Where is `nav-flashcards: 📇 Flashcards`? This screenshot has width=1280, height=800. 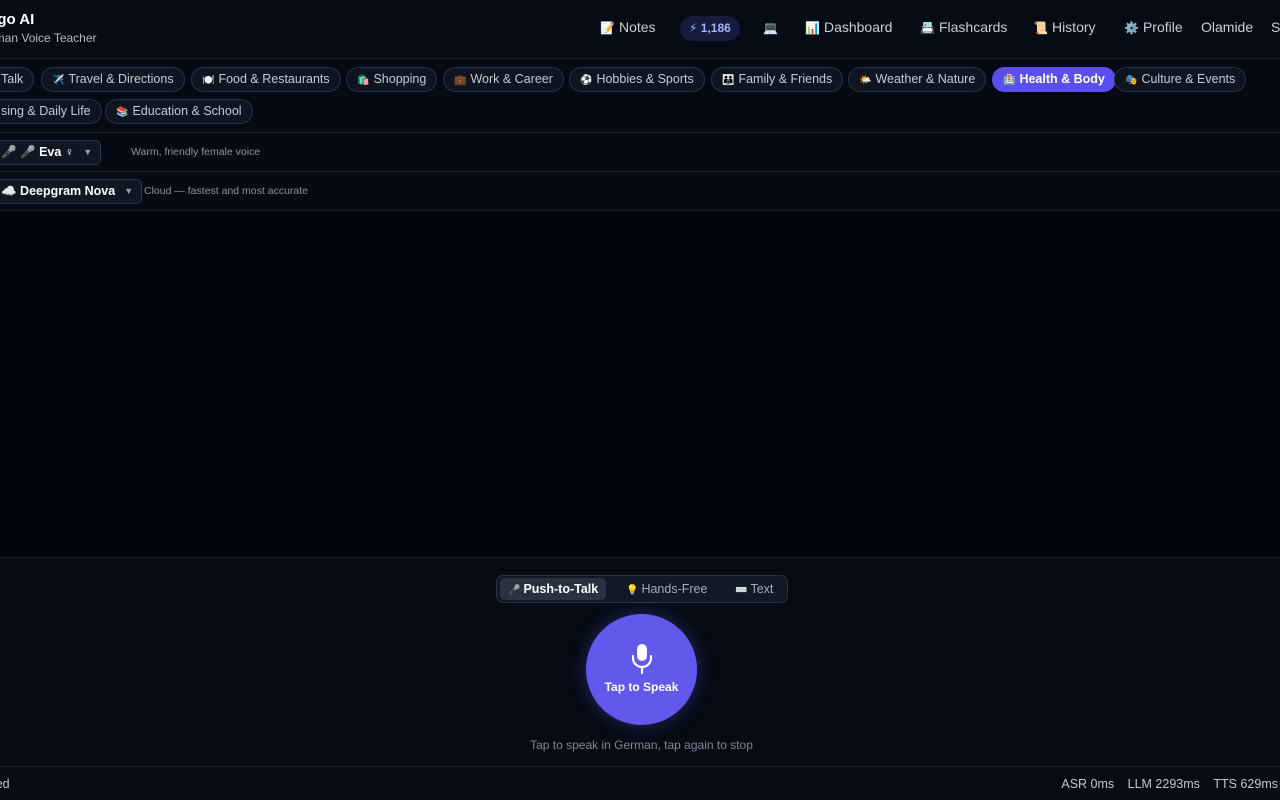
nav-flashcards: 📇 Flashcards is located at coordinates (963, 27).